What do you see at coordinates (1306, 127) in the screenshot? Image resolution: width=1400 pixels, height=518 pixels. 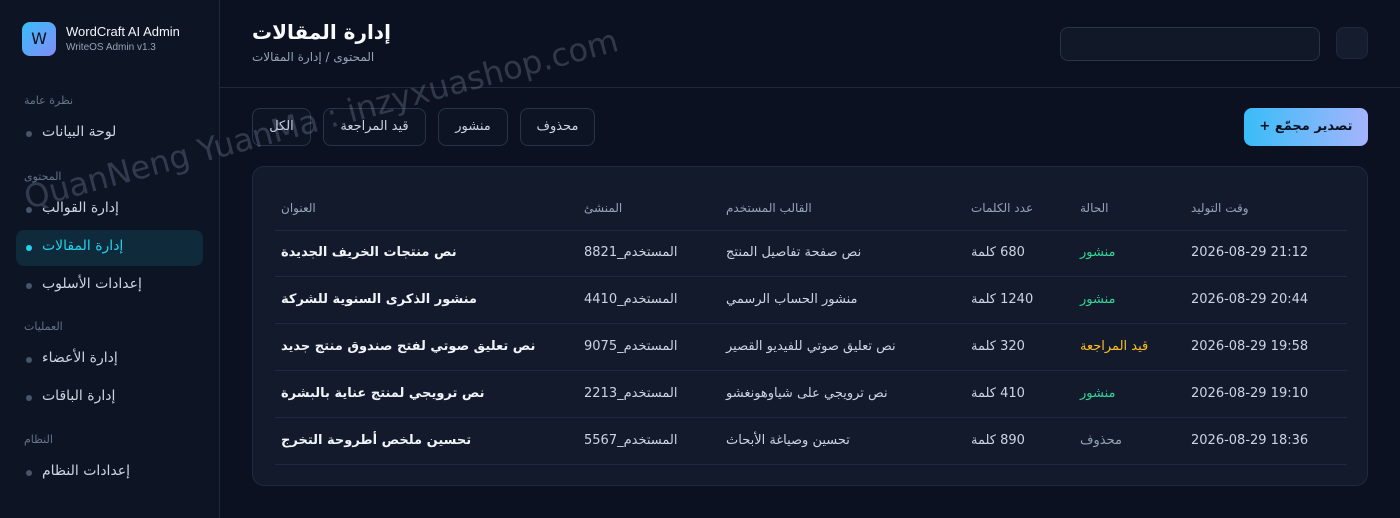 I see `bulk-export-button: تصدير مجمّع +` at bounding box center [1306, 127].